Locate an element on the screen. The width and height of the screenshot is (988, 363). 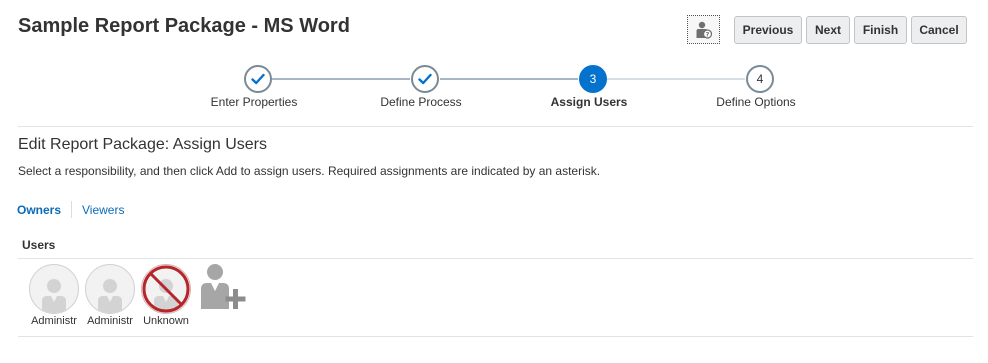
user-help-icon: ? is located at coordinates (704, 30).